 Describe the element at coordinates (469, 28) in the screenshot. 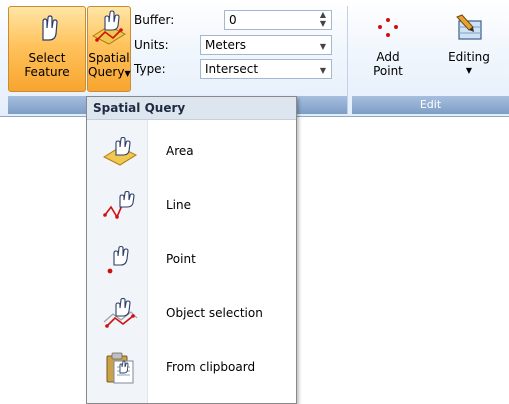

I see `editing-icon` at that location.